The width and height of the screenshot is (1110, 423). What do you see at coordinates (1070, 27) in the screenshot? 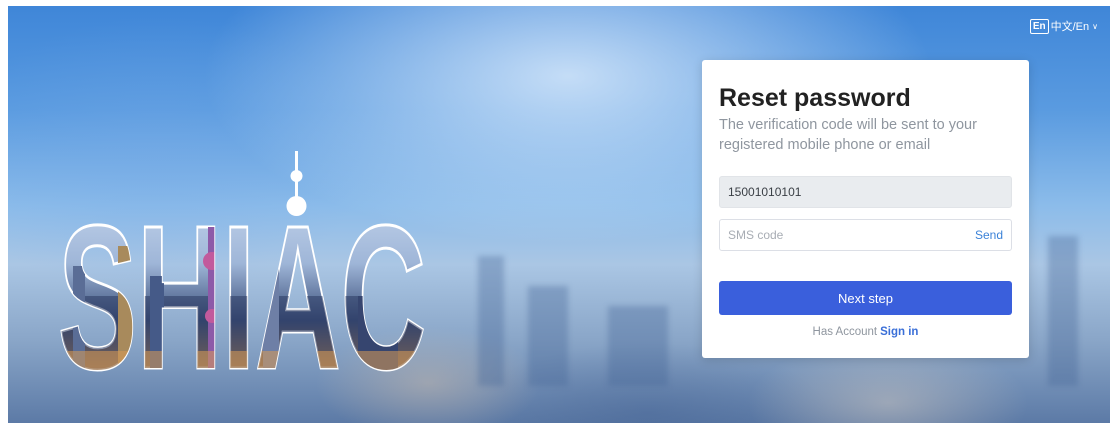
I see `language-label: 中文/En` at bounding box center [1070, 27].